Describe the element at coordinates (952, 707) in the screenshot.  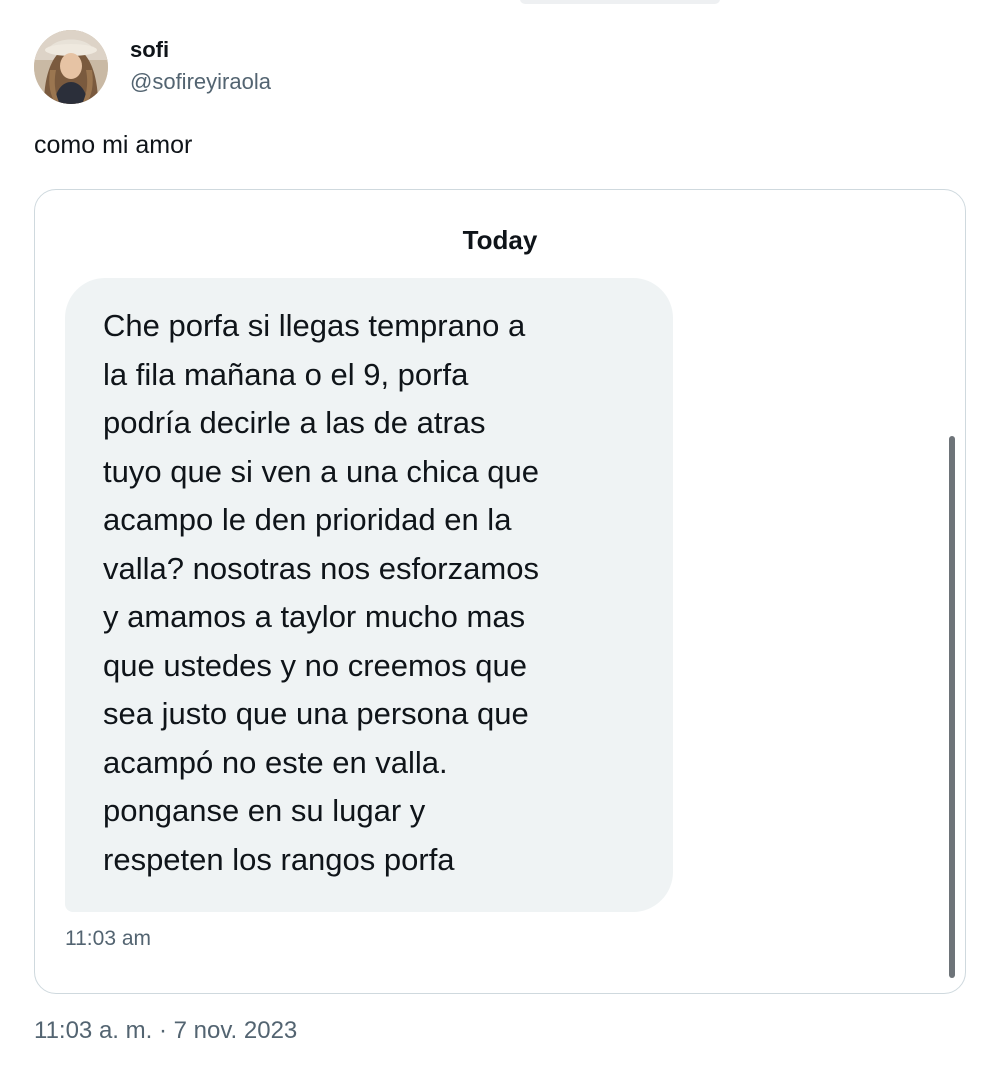
I see `scrollbar-thumb` at that location.